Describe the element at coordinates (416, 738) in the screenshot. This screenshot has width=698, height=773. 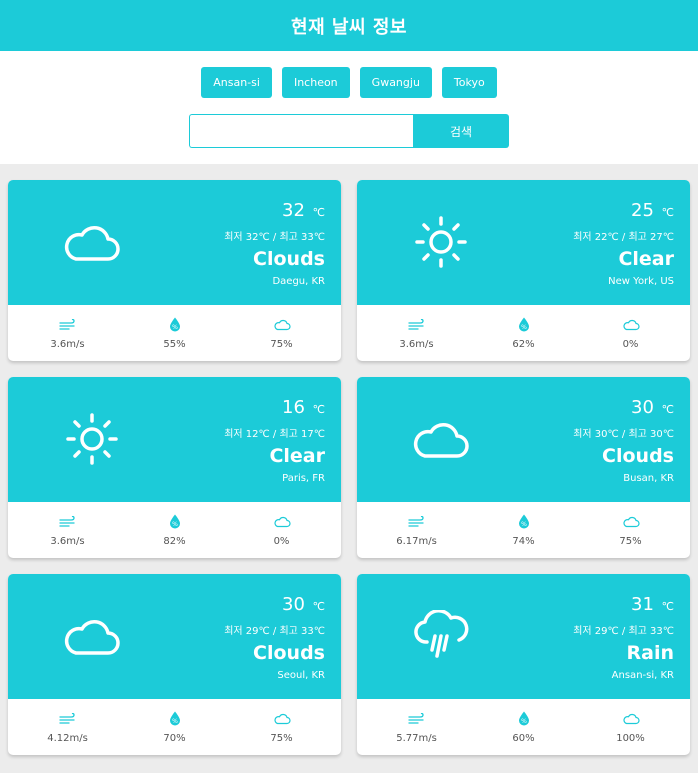
I see `wind-speed-value: 5.77m/s` at that location.